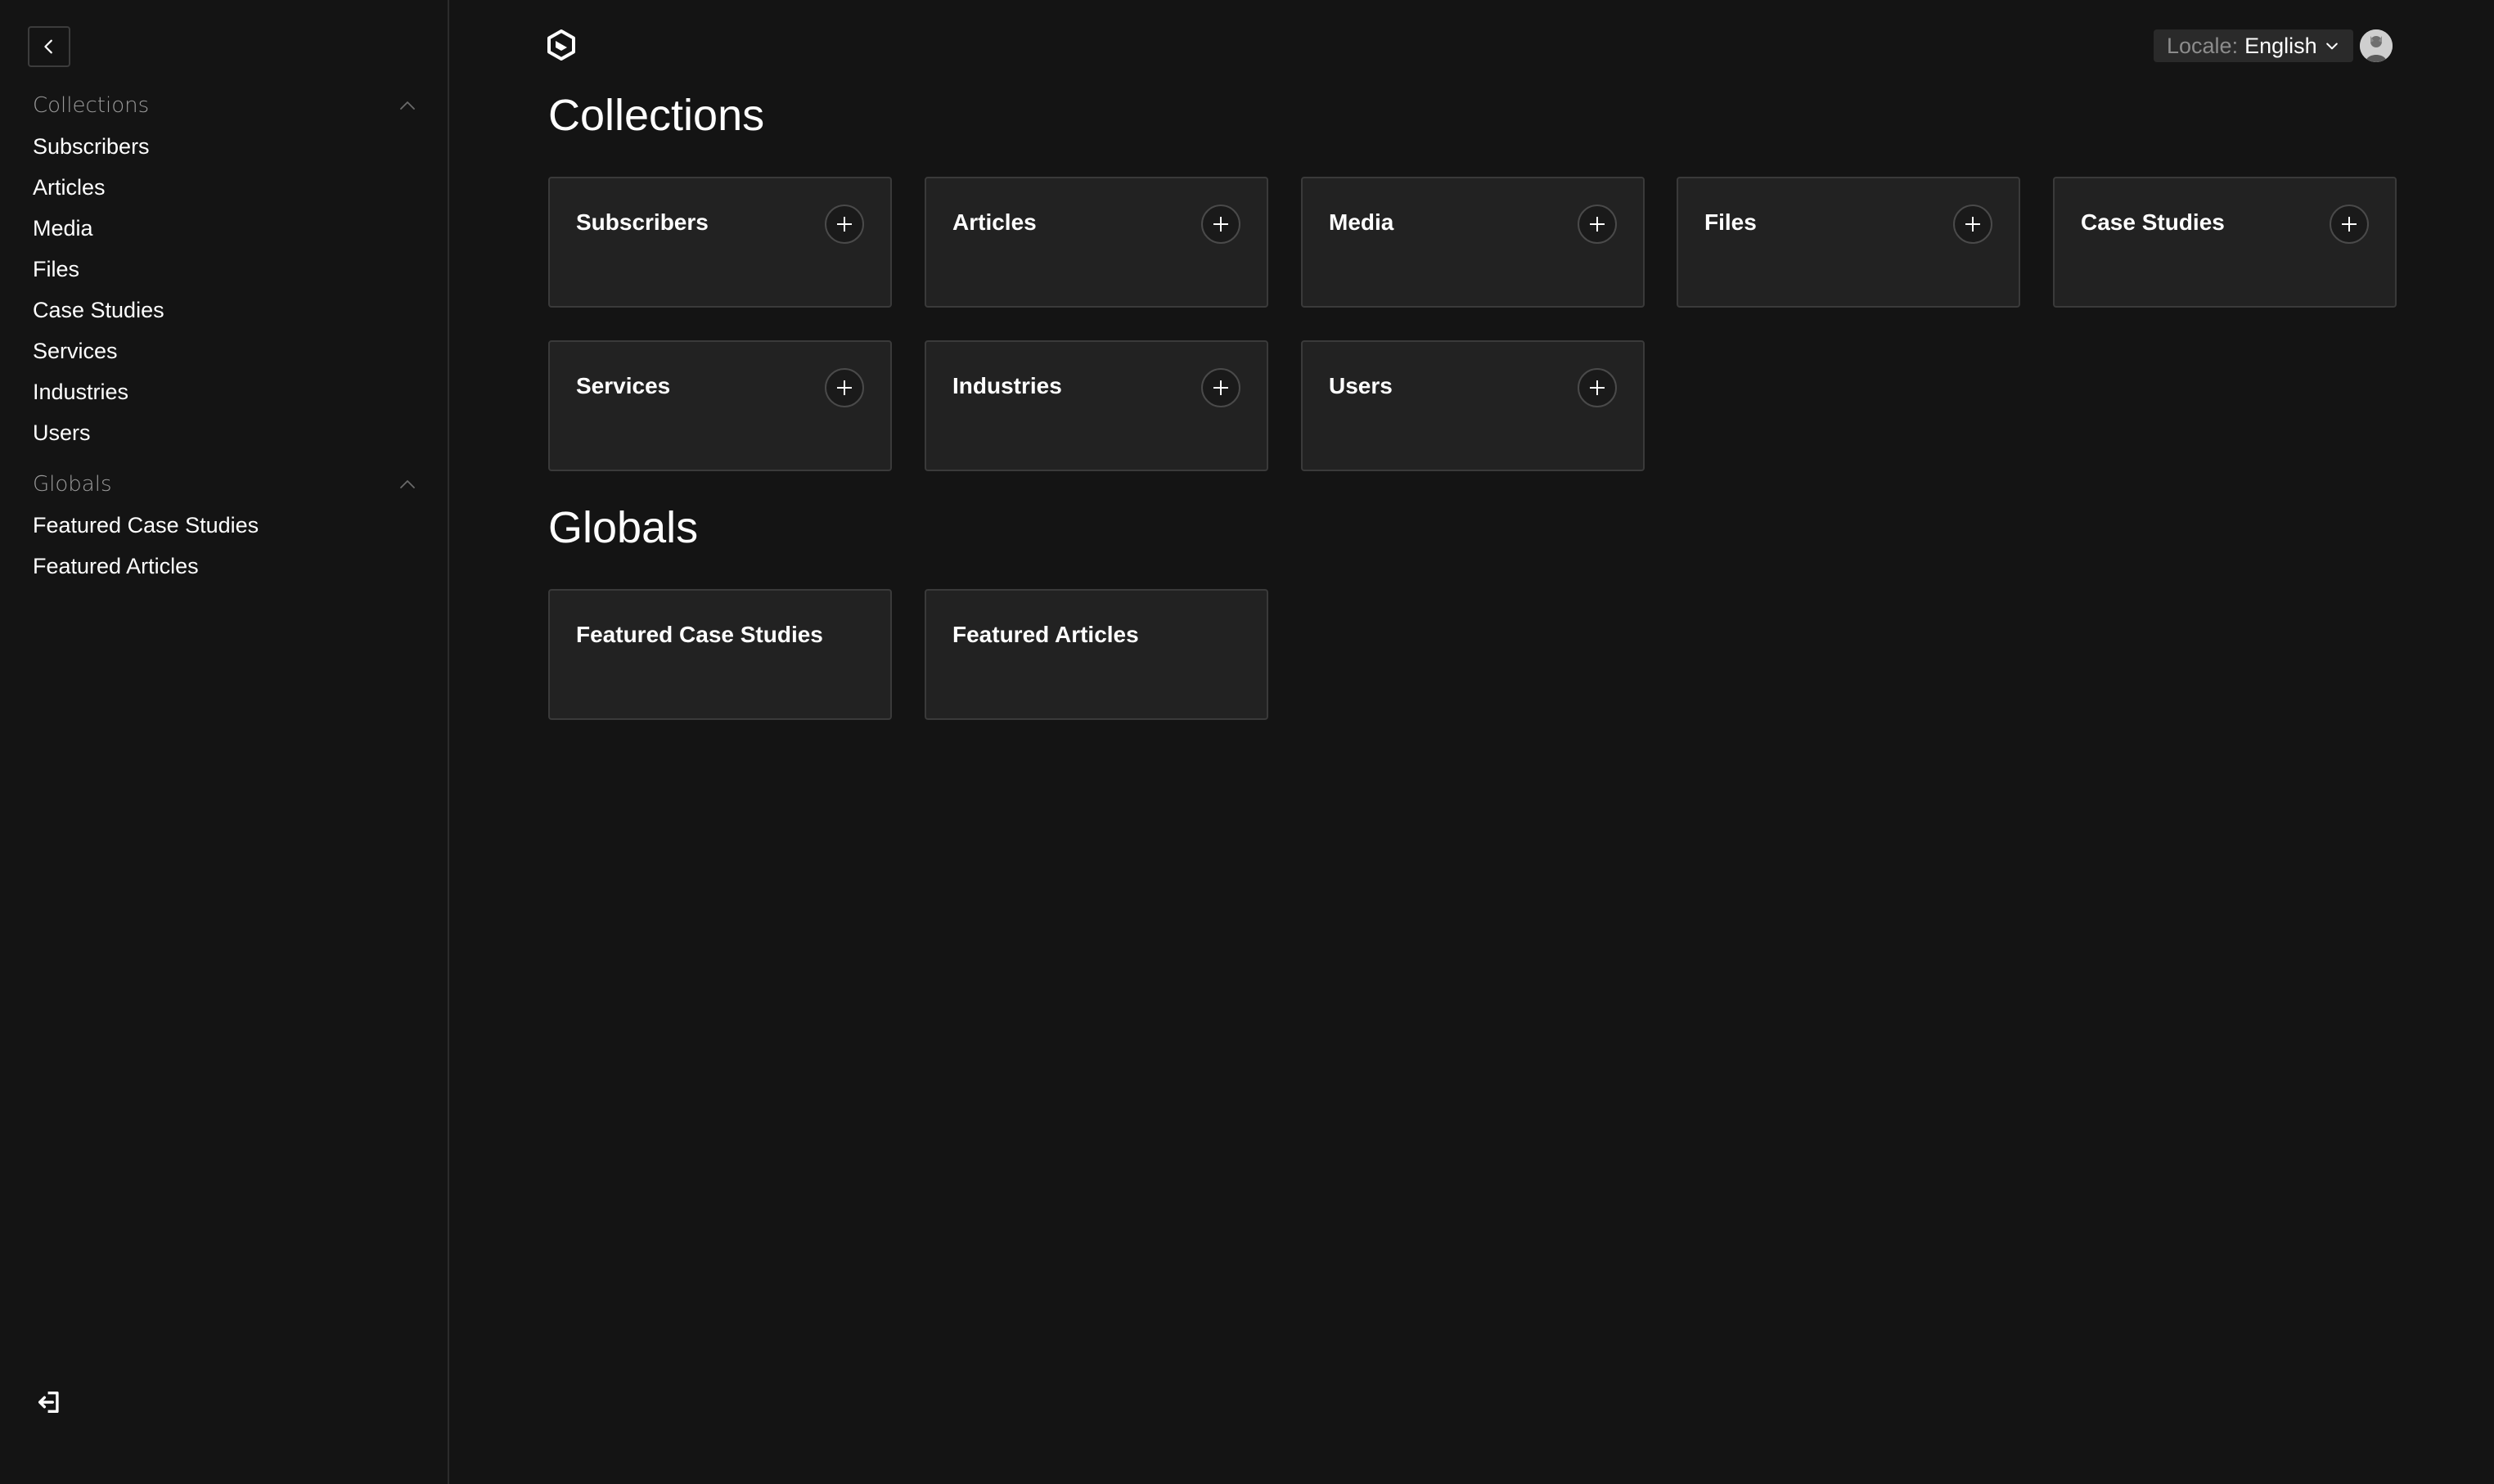 The width and height of the screenshot is (2494, 1484). What do you see at coordinates (98, 269) in the screenshot?
I see `sidebar-item-files: Files` at bounding box center [98, 269].